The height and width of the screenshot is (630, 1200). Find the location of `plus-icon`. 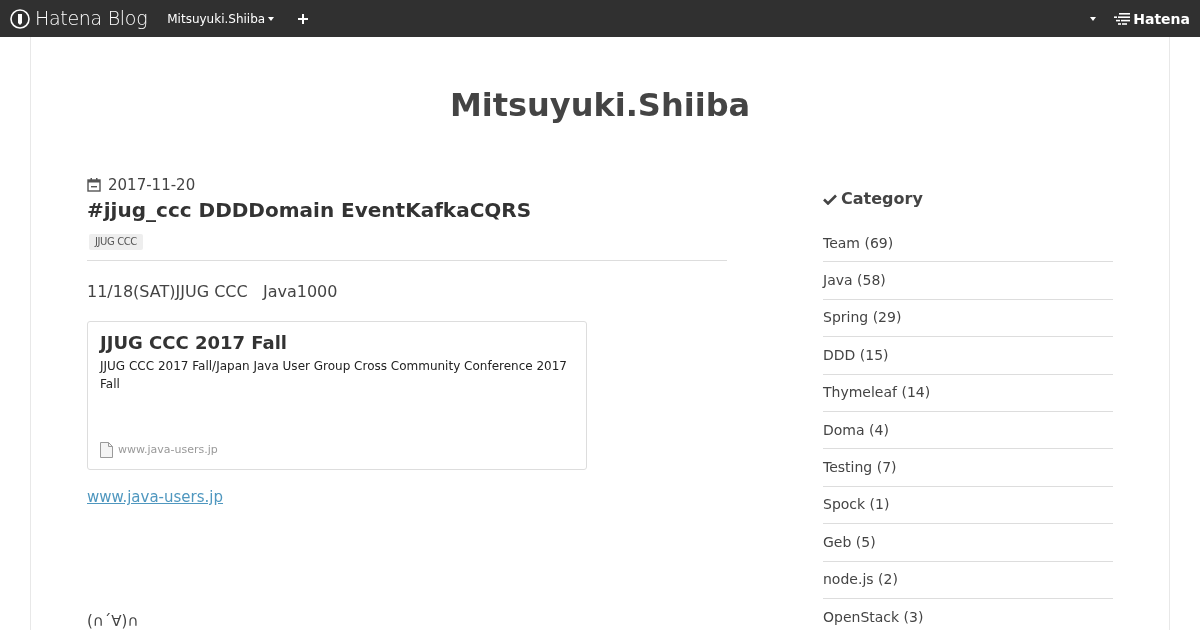

plus-icon is located at coordinates (303, 18).